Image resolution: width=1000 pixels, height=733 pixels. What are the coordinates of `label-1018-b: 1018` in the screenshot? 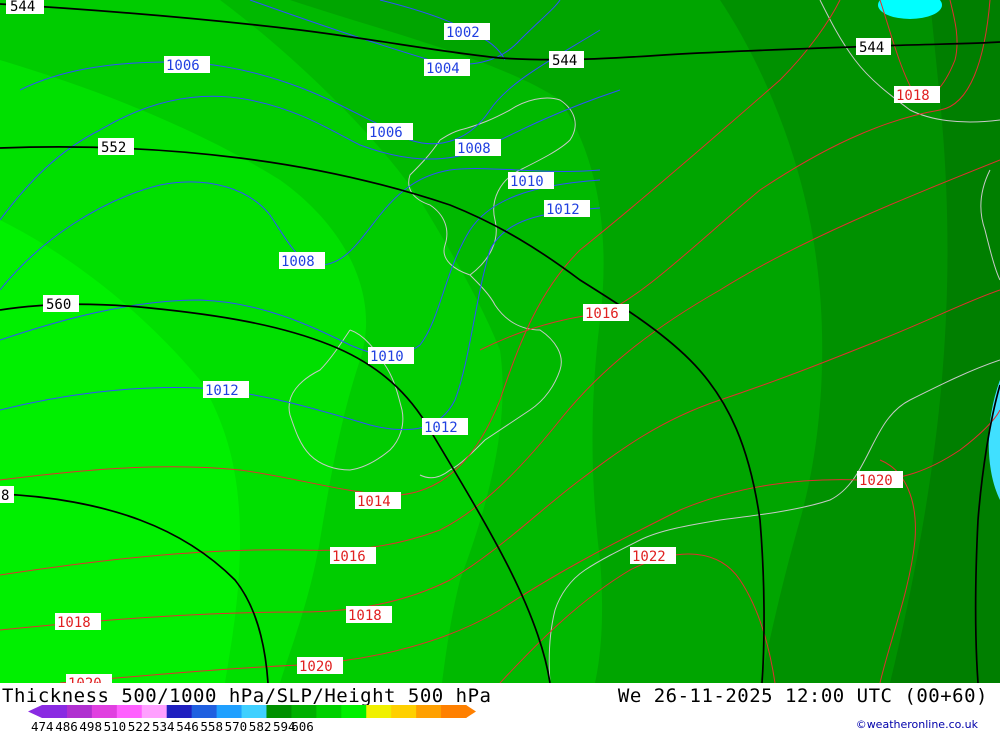 It's located at (365, 616).